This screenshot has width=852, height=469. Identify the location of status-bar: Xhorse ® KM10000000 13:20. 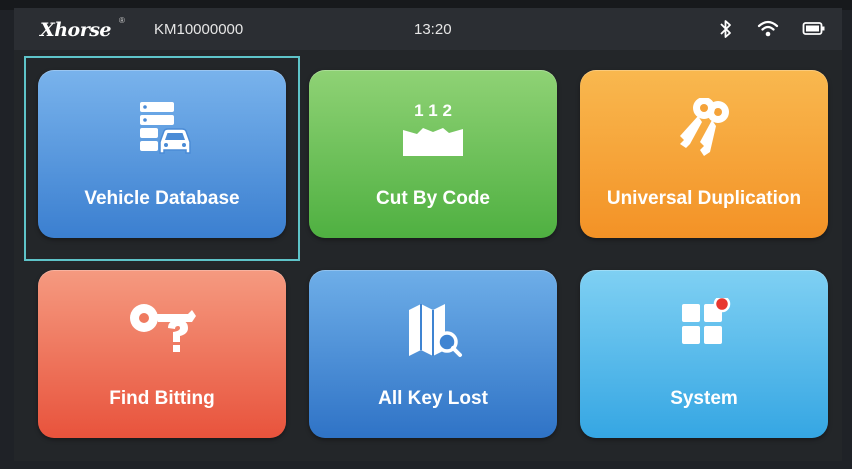
(428, 29).